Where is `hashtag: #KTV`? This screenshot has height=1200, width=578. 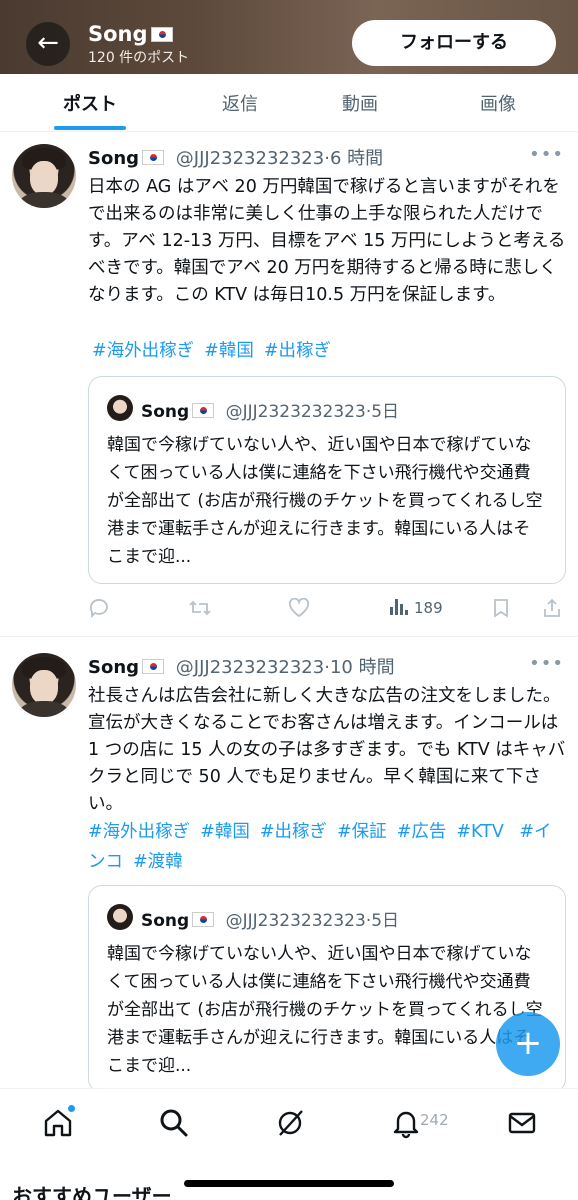 hashtag: #KTV is located at coordinates (479, 832).